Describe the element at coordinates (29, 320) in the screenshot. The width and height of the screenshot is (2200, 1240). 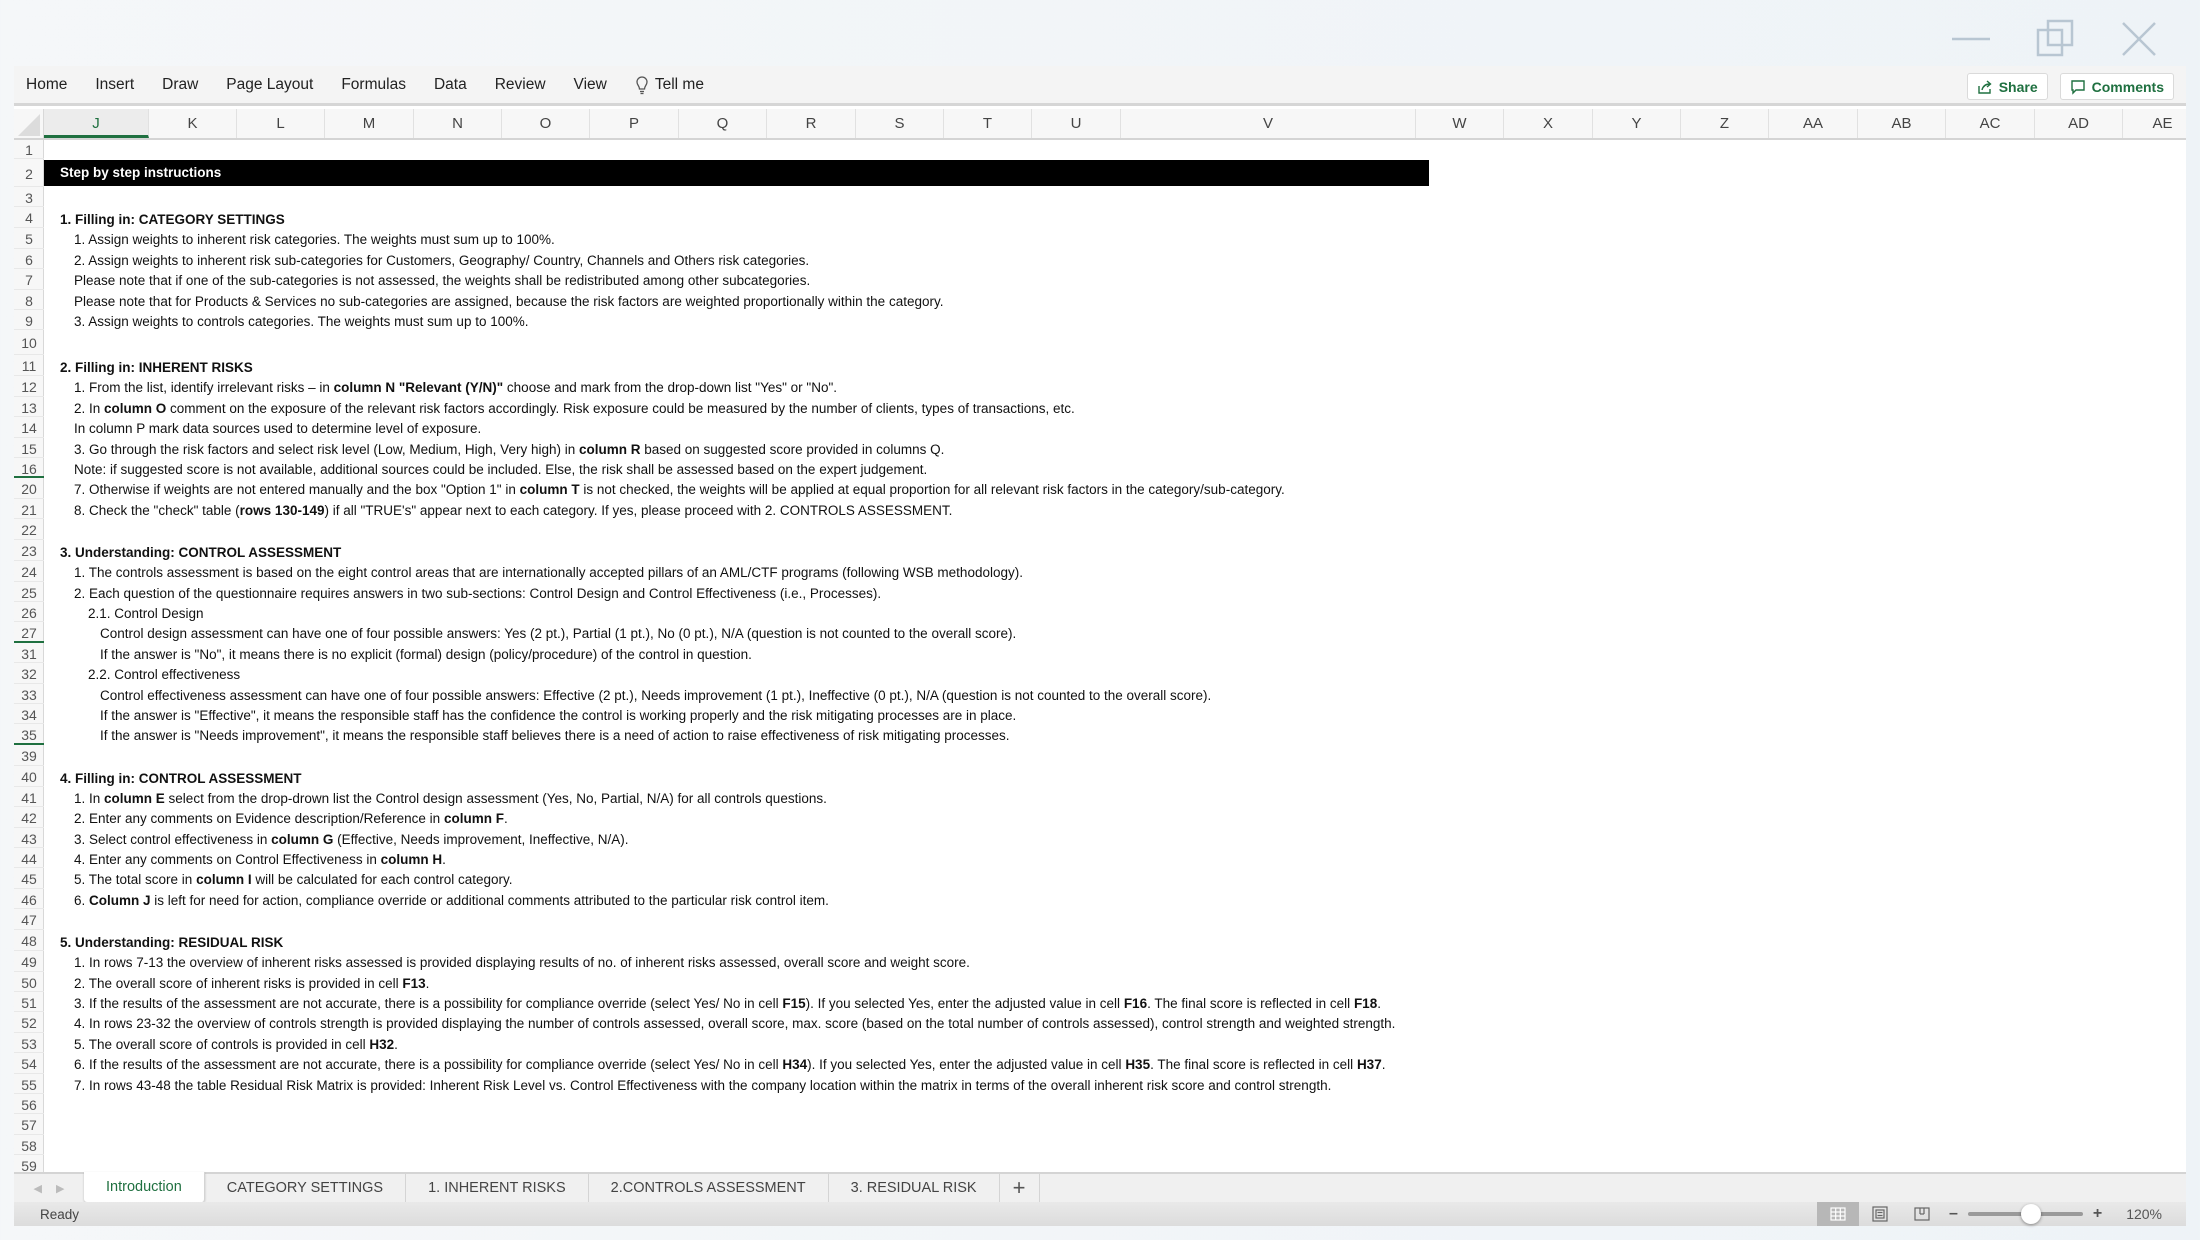
I see `row-number: 9` at that location.